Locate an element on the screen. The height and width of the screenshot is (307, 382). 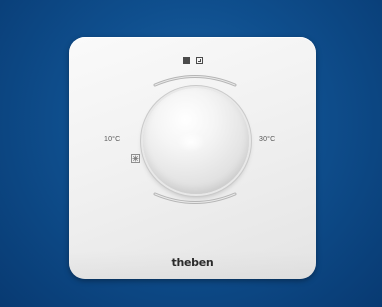
temperature-knob is located at coordinates (196, 141).